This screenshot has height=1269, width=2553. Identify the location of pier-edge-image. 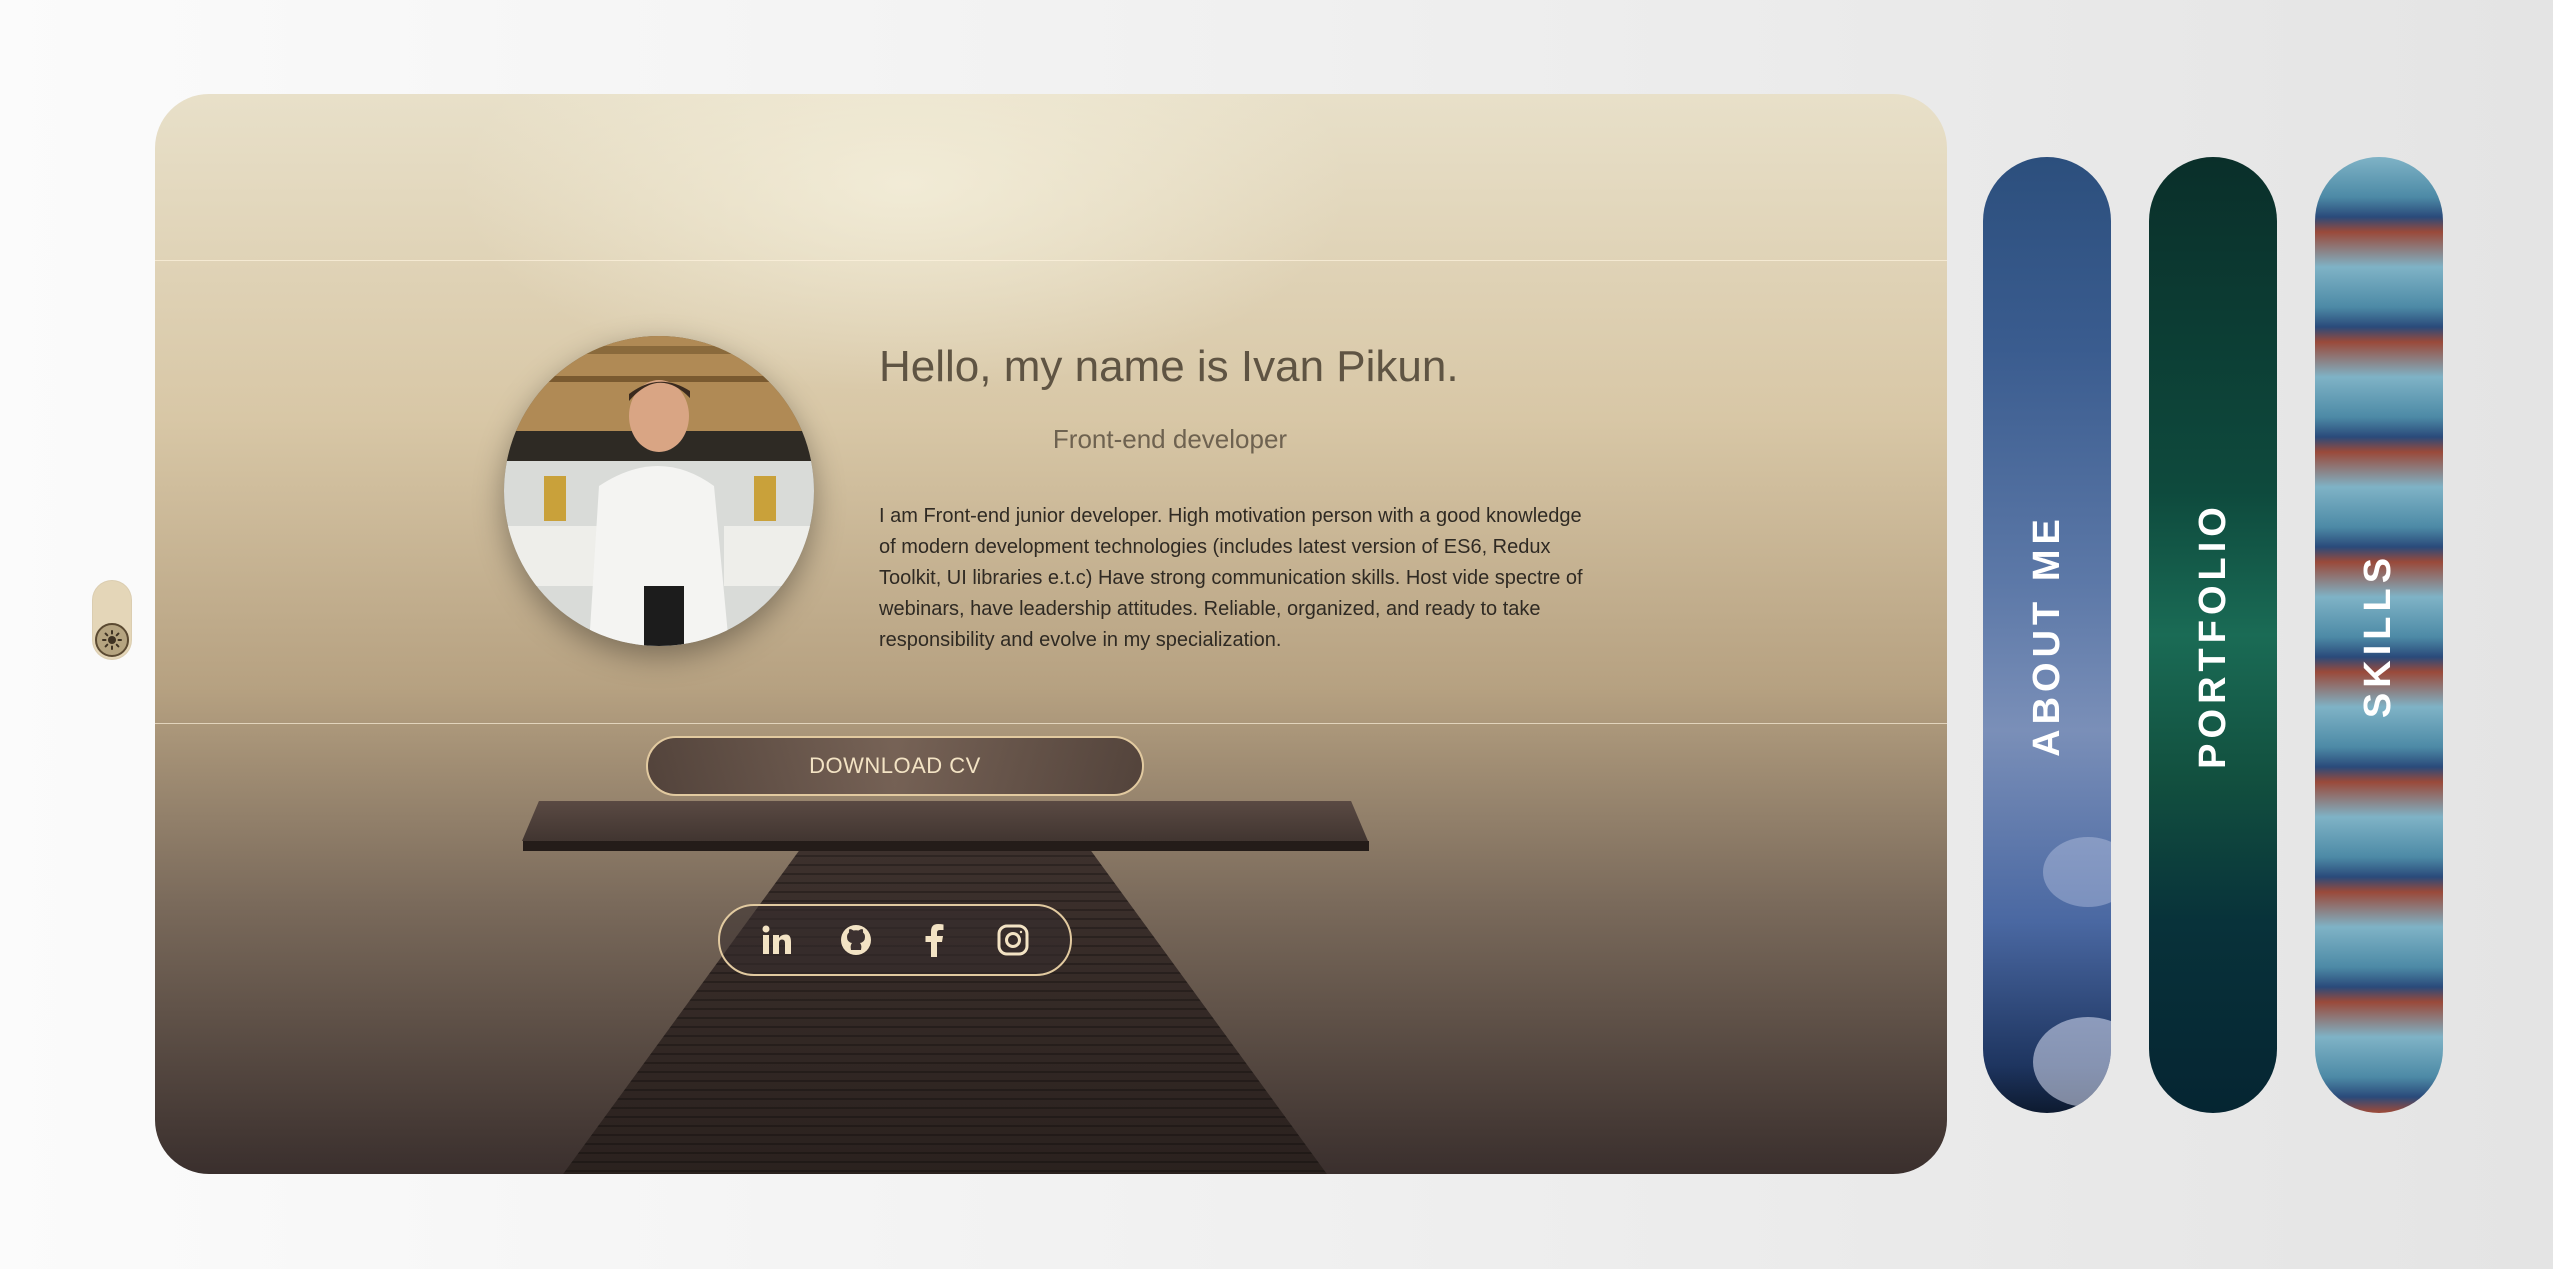
(946, 846).